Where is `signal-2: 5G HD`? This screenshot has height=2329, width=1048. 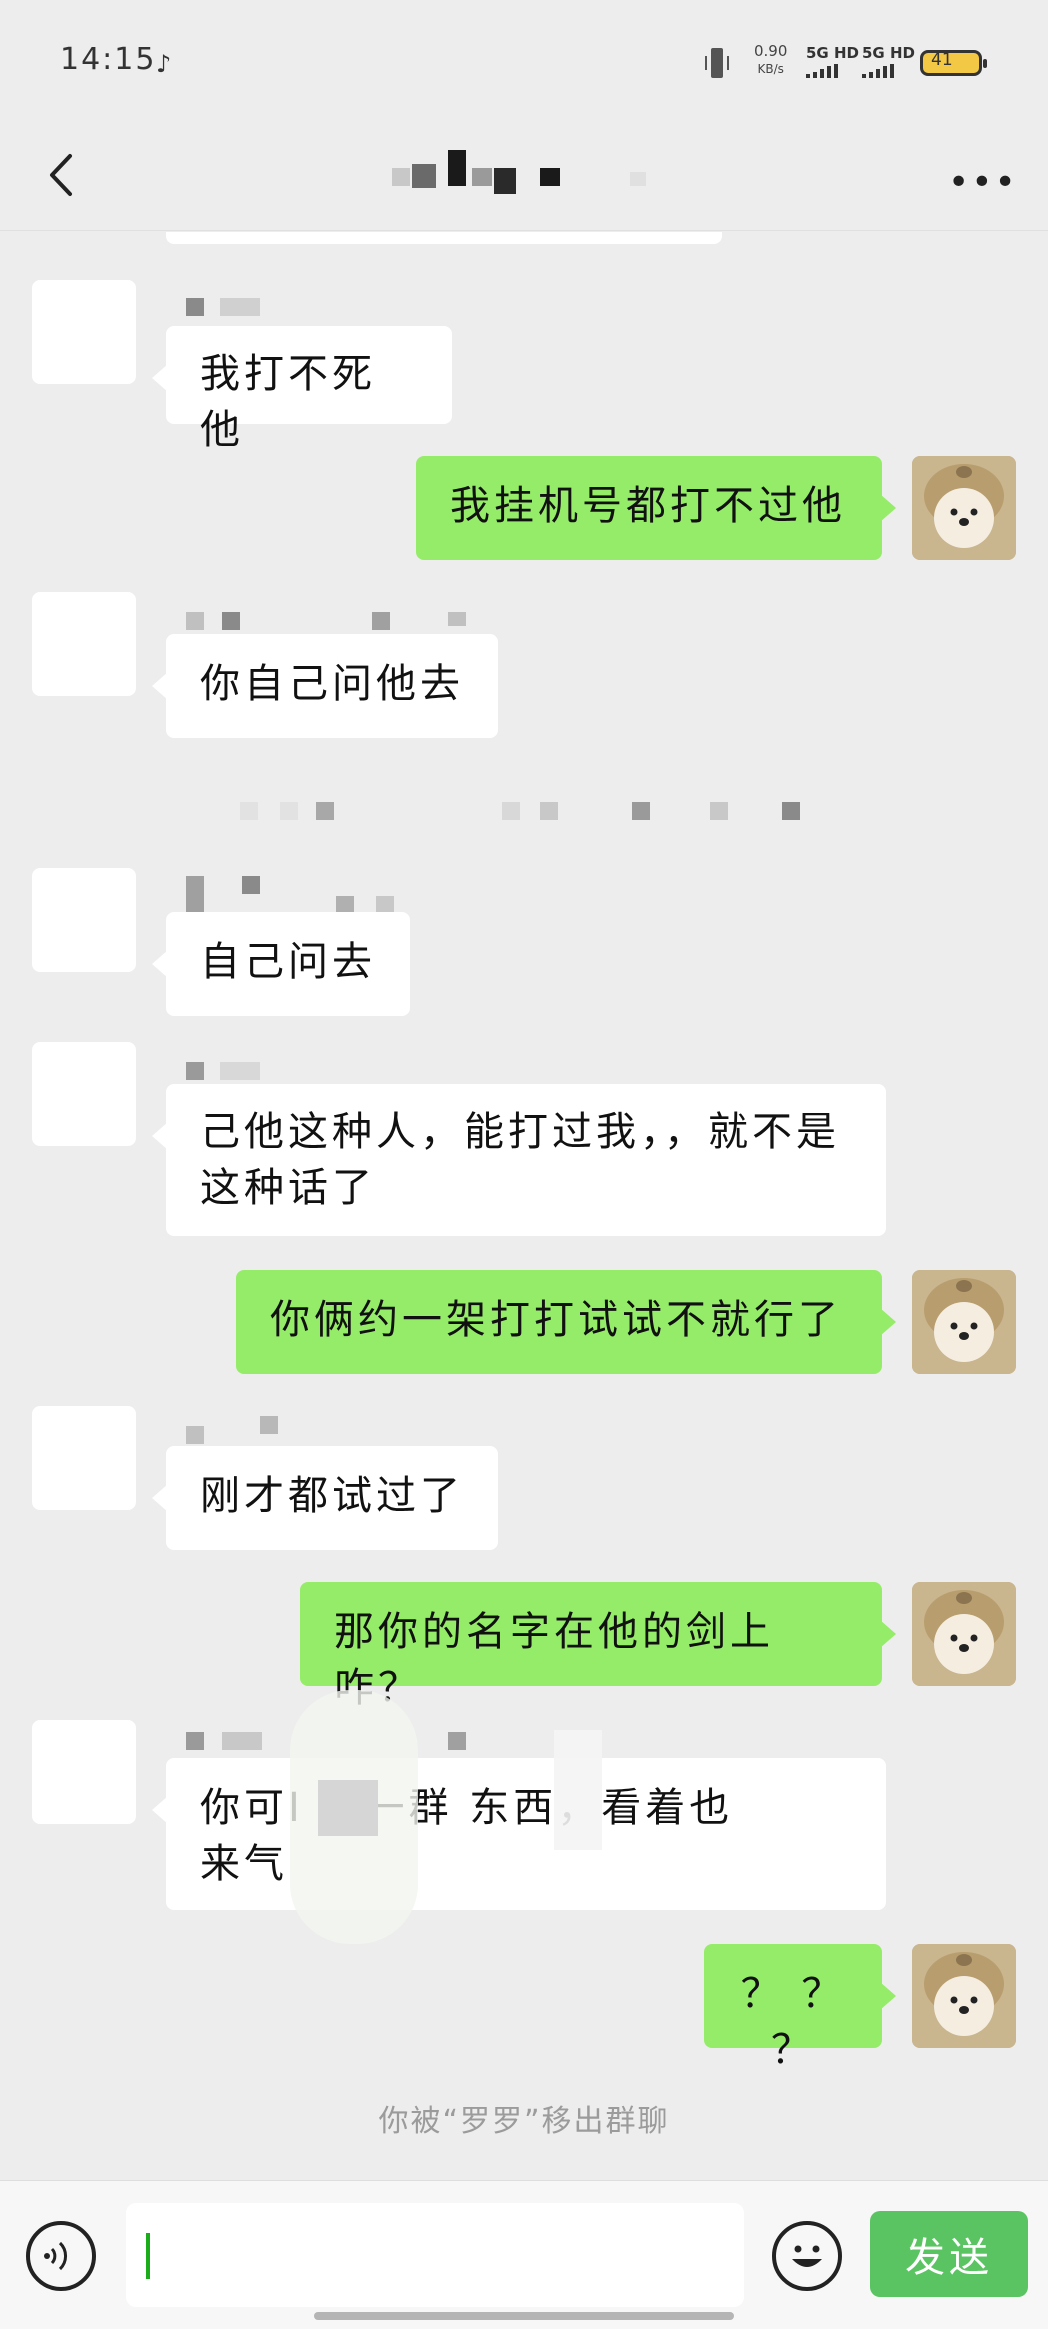
signal-2: 5G HD is located at coordinates (888, 61).